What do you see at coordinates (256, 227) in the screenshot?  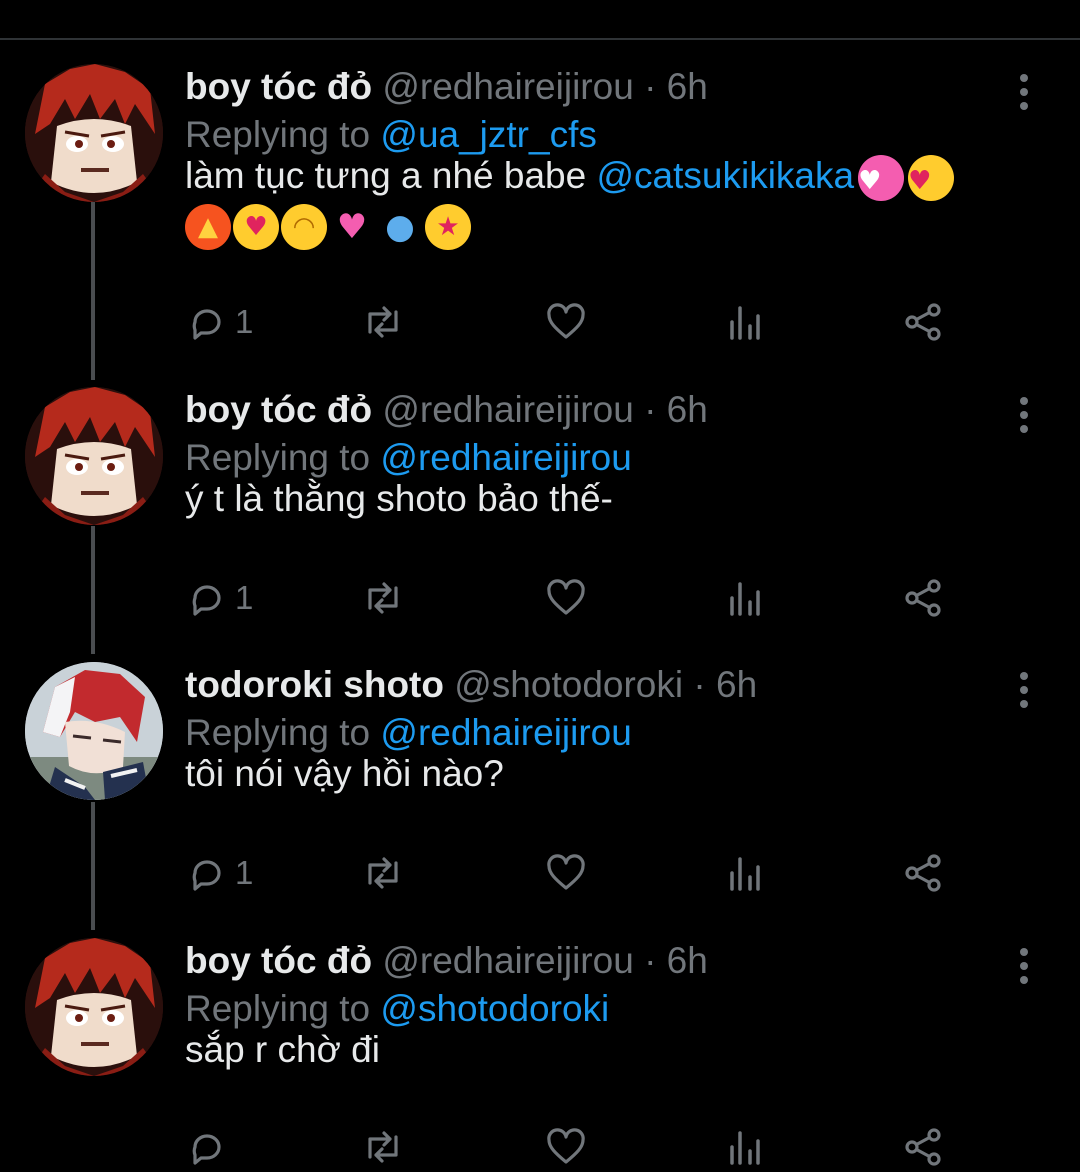 I see `smiling-hearts-icon: ♥` at bounding box center [256, 227].